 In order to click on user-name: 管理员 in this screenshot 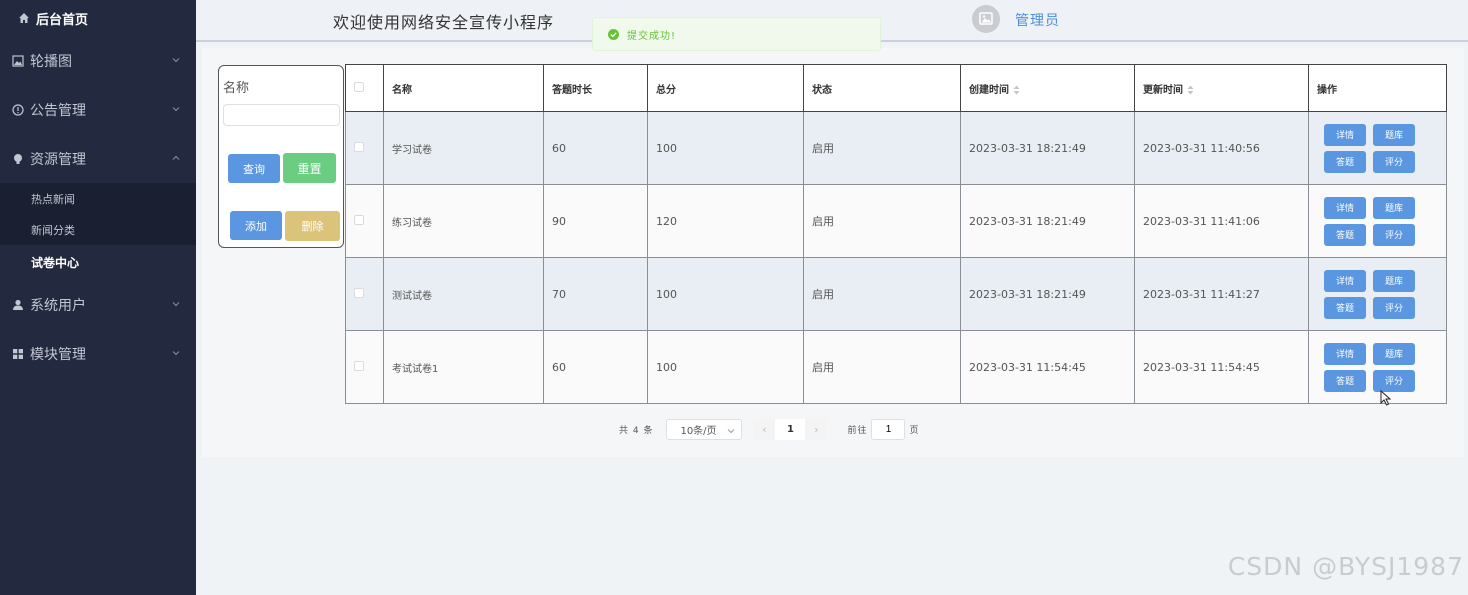, I will do `click(1037, 20)`.